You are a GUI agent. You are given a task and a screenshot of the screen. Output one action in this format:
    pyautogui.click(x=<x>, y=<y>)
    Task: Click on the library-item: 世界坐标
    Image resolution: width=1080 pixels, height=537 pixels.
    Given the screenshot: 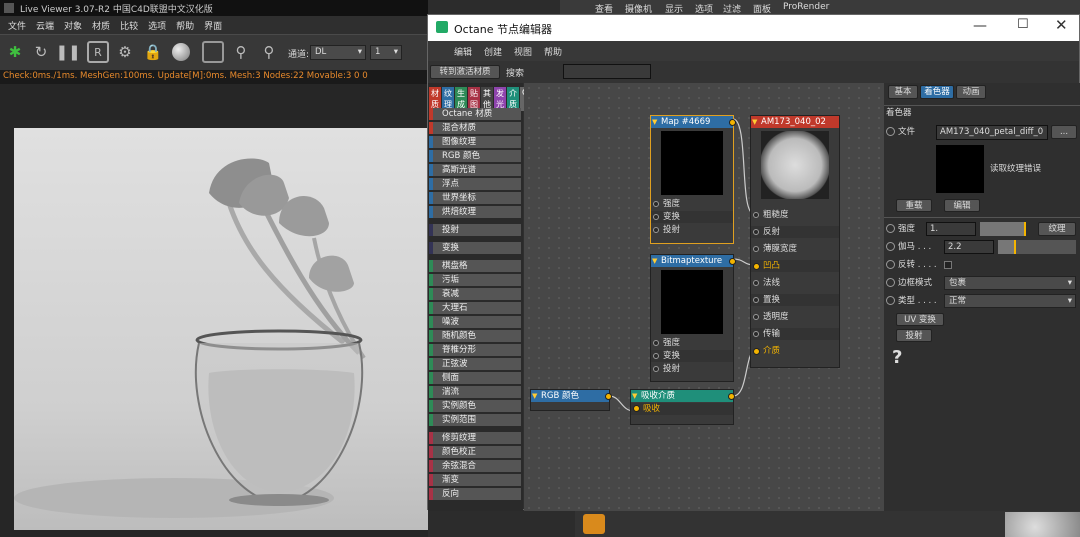 What is the action you would take?
    pyautogui.click(x=475, y=198)
    